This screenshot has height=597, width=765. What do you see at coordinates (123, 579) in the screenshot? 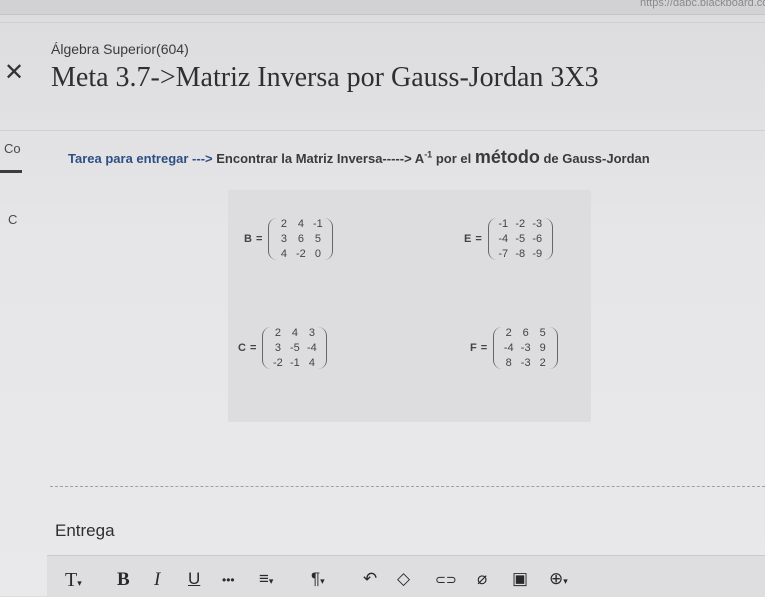
I see `bold-button: B` at bounding box center [123, 579].